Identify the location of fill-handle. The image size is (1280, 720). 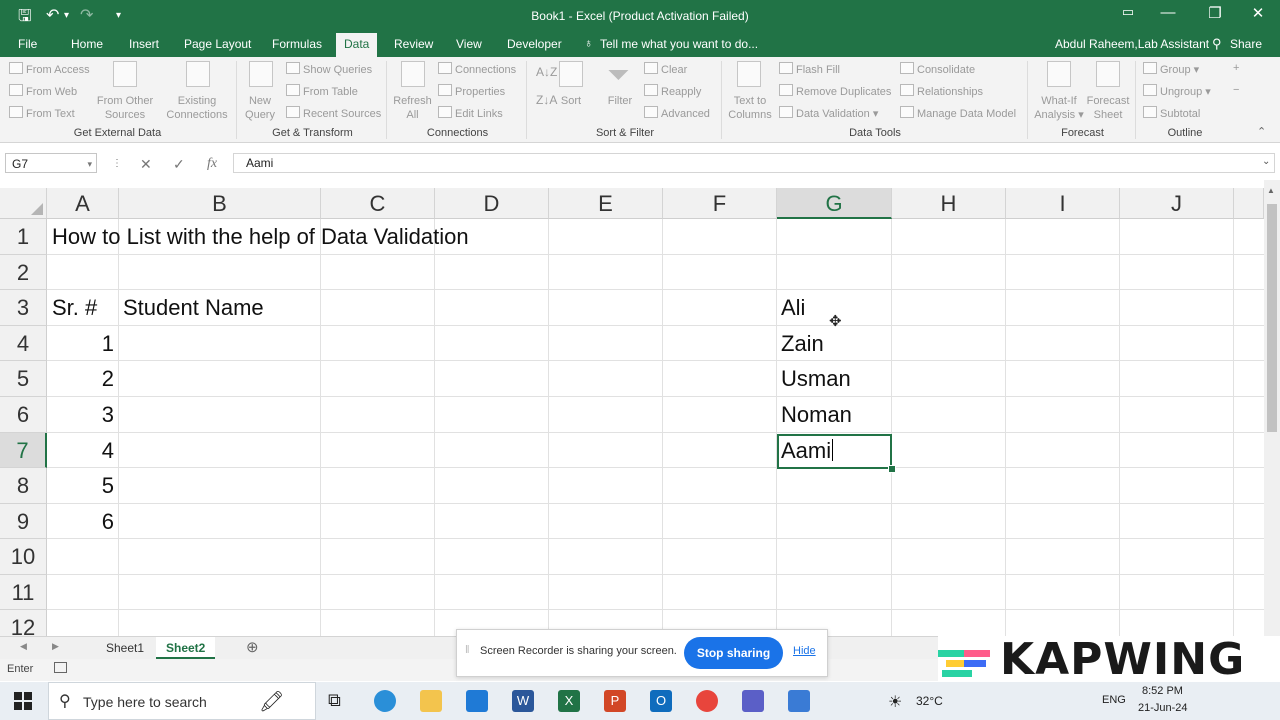
(892, 469).